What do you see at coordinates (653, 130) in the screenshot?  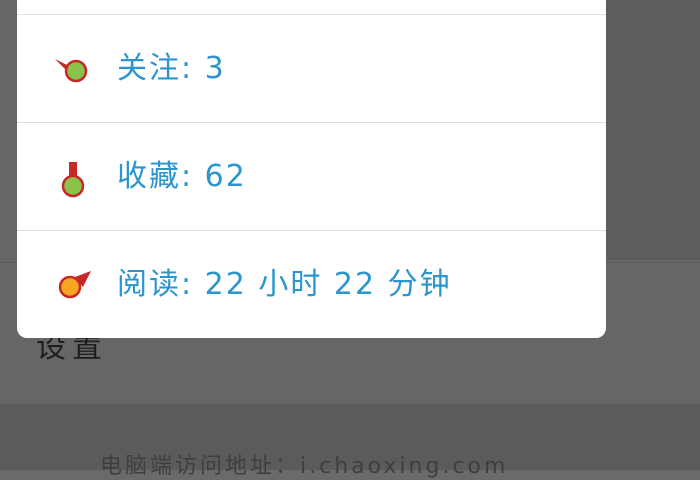 I see `background-panel` at bounding box center [653, 130].